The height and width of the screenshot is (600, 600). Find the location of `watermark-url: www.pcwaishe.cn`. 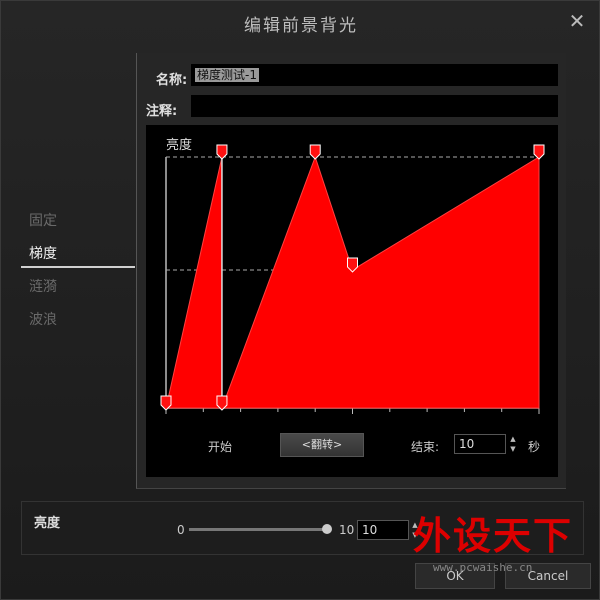

watermark-url: www.pcwaishe.cn is located at coordinates (483, 567).